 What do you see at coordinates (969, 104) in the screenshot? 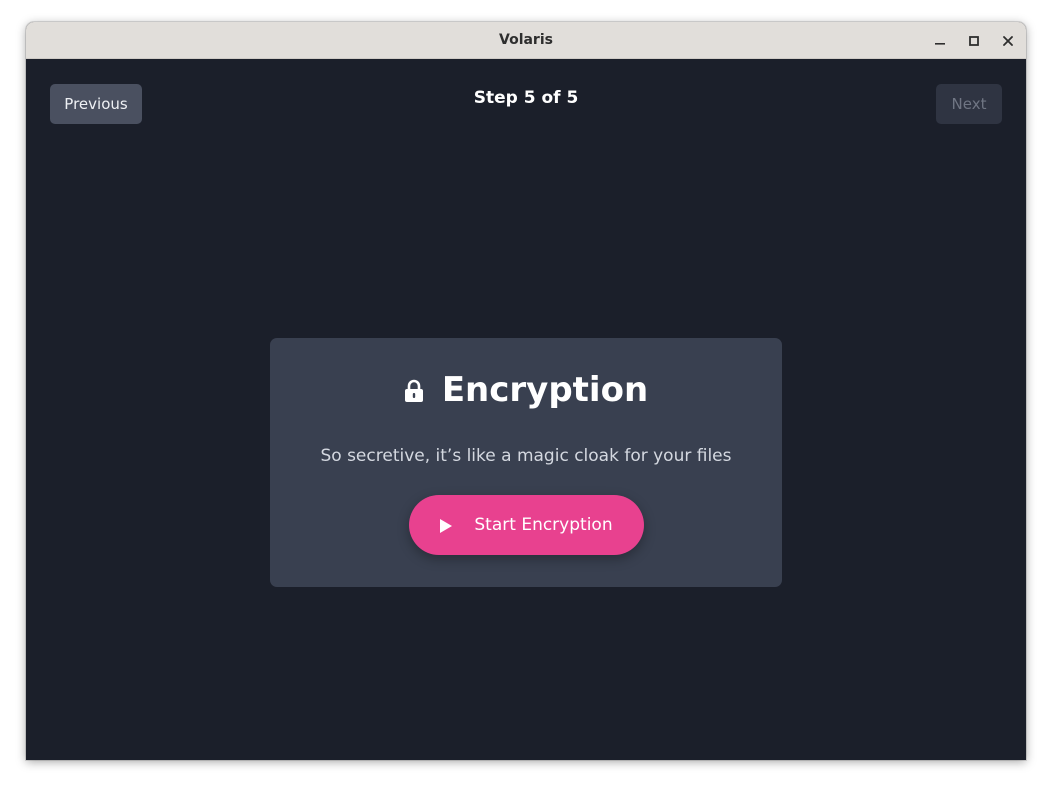
I see `next-button: Next` at bounding box center [969, 104].